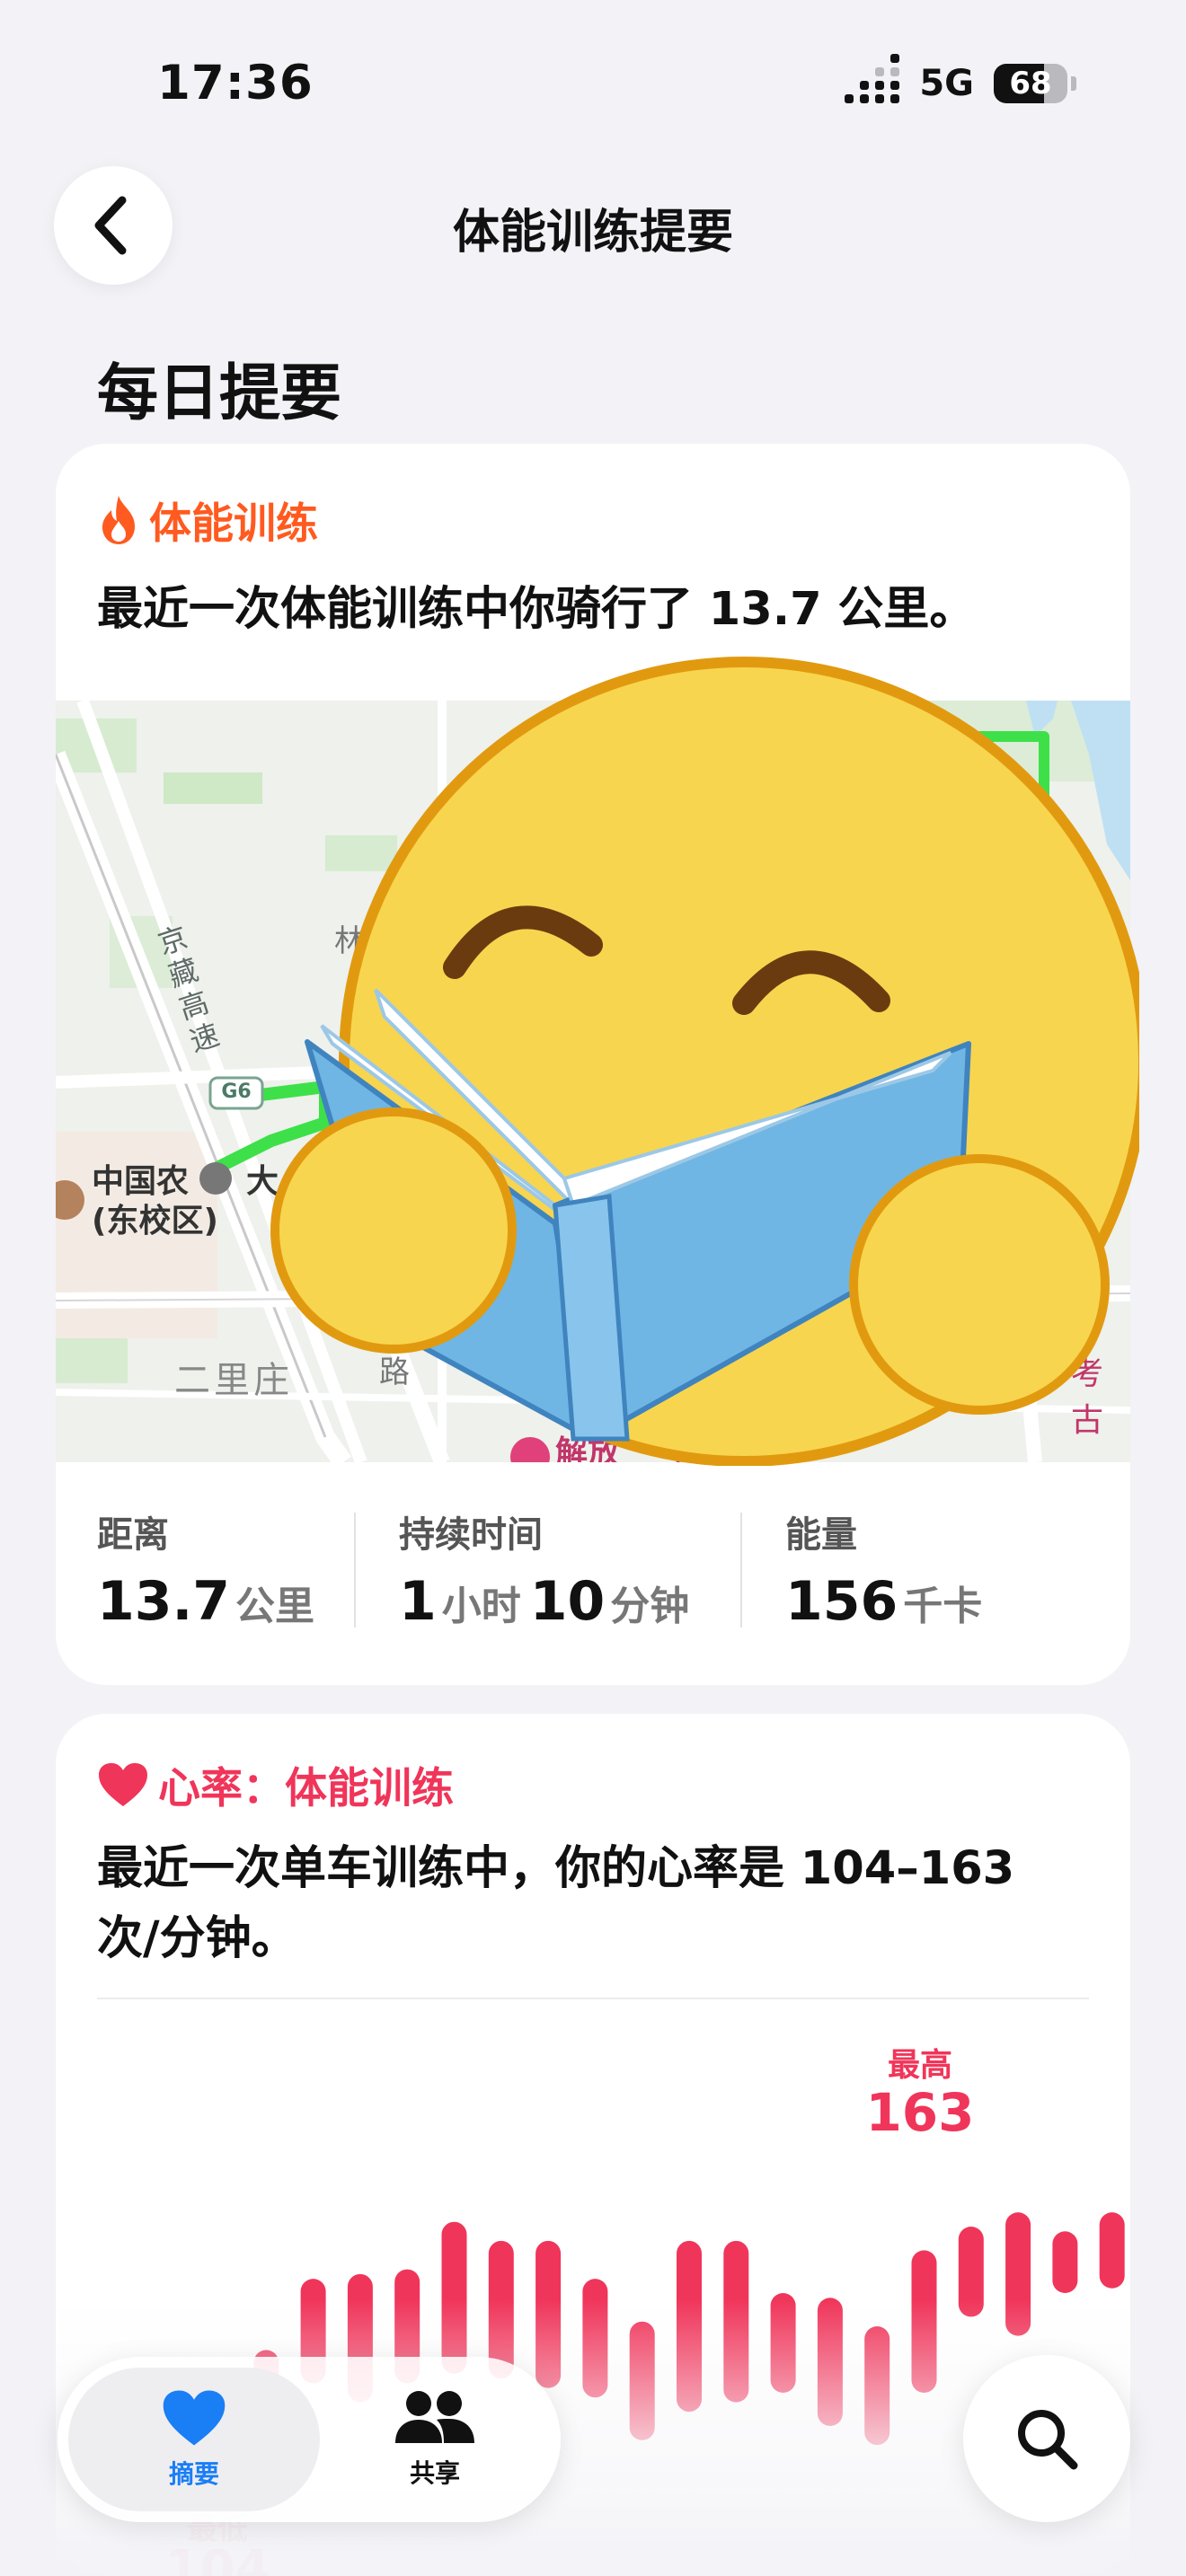  I want to click on stat-distance-unit: 公里, so click(275, 1606).